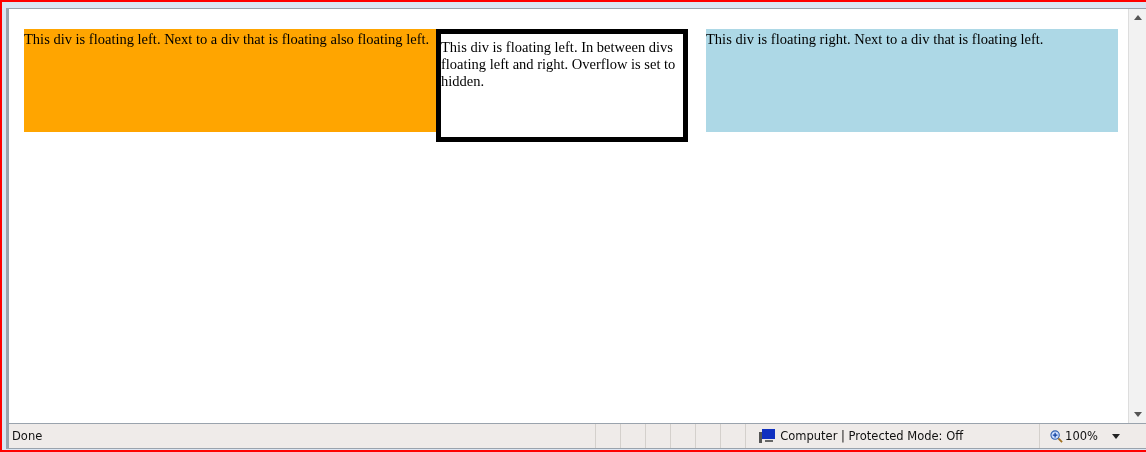  Describe the element at coordinates (558, 64) in the screenshot. I see `panel-text: This div is floating left. In between divs floating left and right. Overflow is set to hidden.` at that location.